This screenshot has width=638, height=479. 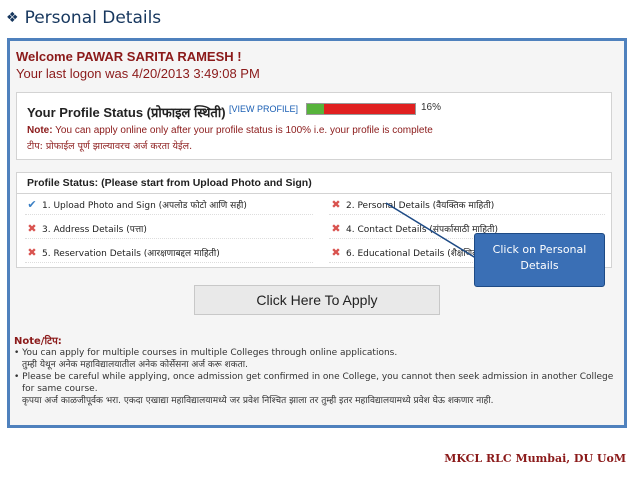 I want to click on slide-title: ❖ Personal Details, so click(x=83, y=18).